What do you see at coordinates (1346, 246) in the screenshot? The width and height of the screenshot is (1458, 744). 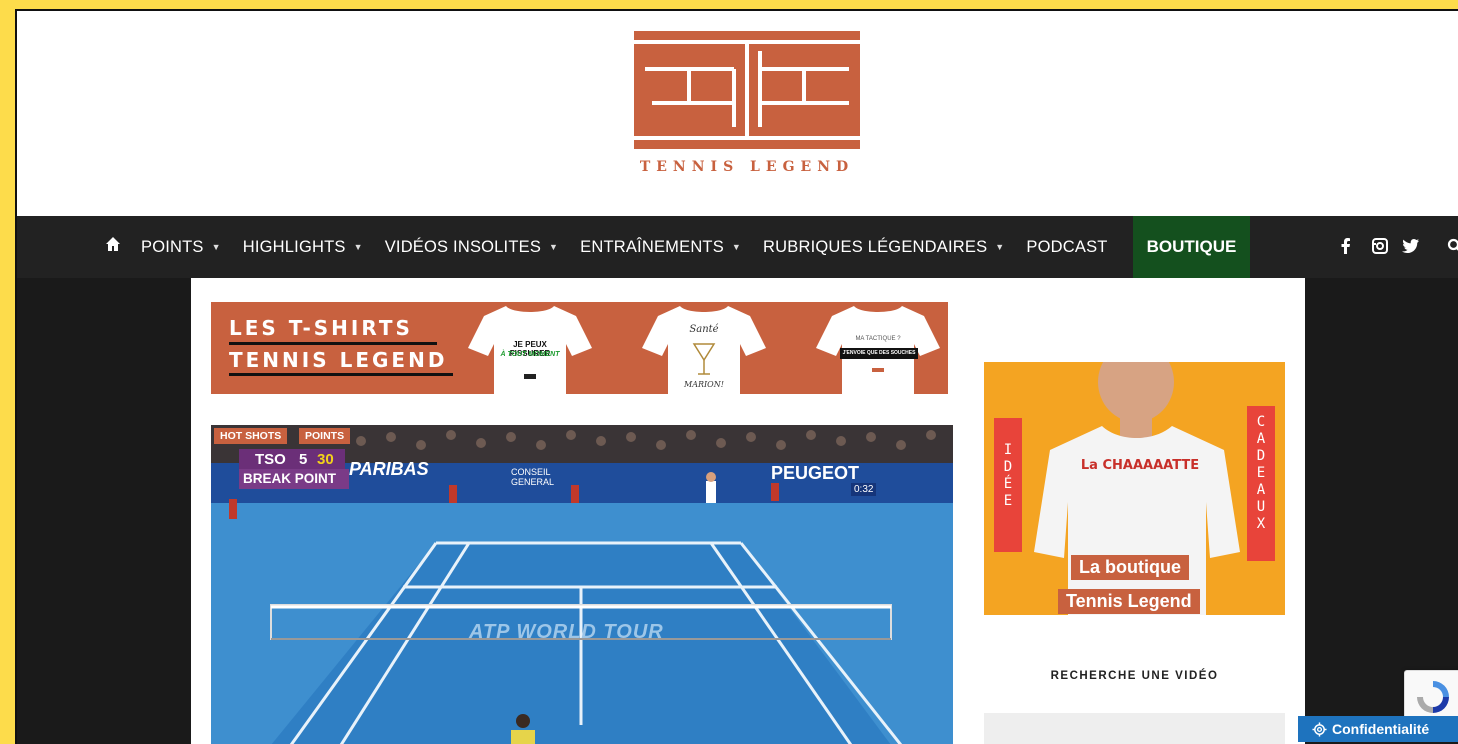 I see `facebook-icon` at bounding box center [1346, 246].